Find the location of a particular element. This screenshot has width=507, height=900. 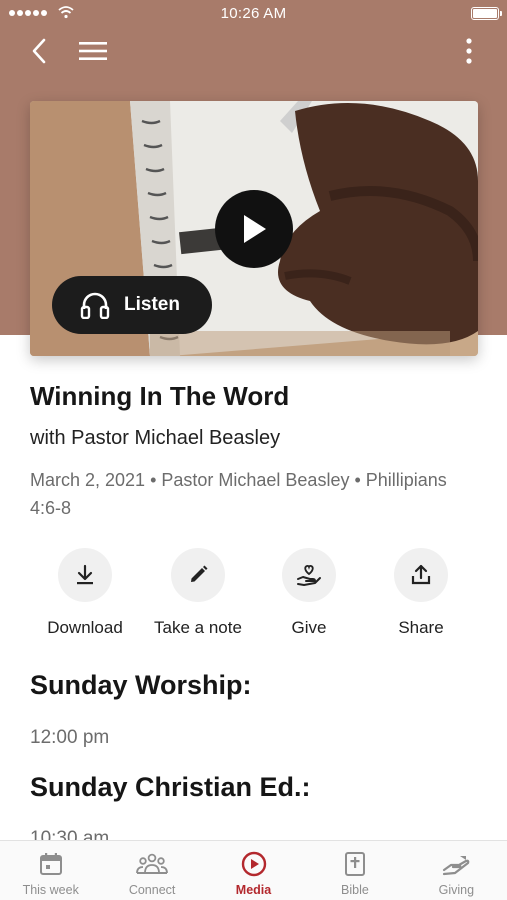

tab-label: Giving is located at coordinates (456, 890).